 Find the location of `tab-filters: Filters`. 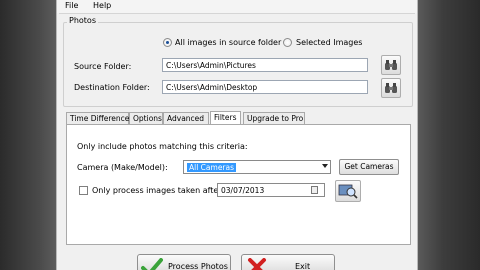

tab-filters: Filters is located at coordinates (225, 117).